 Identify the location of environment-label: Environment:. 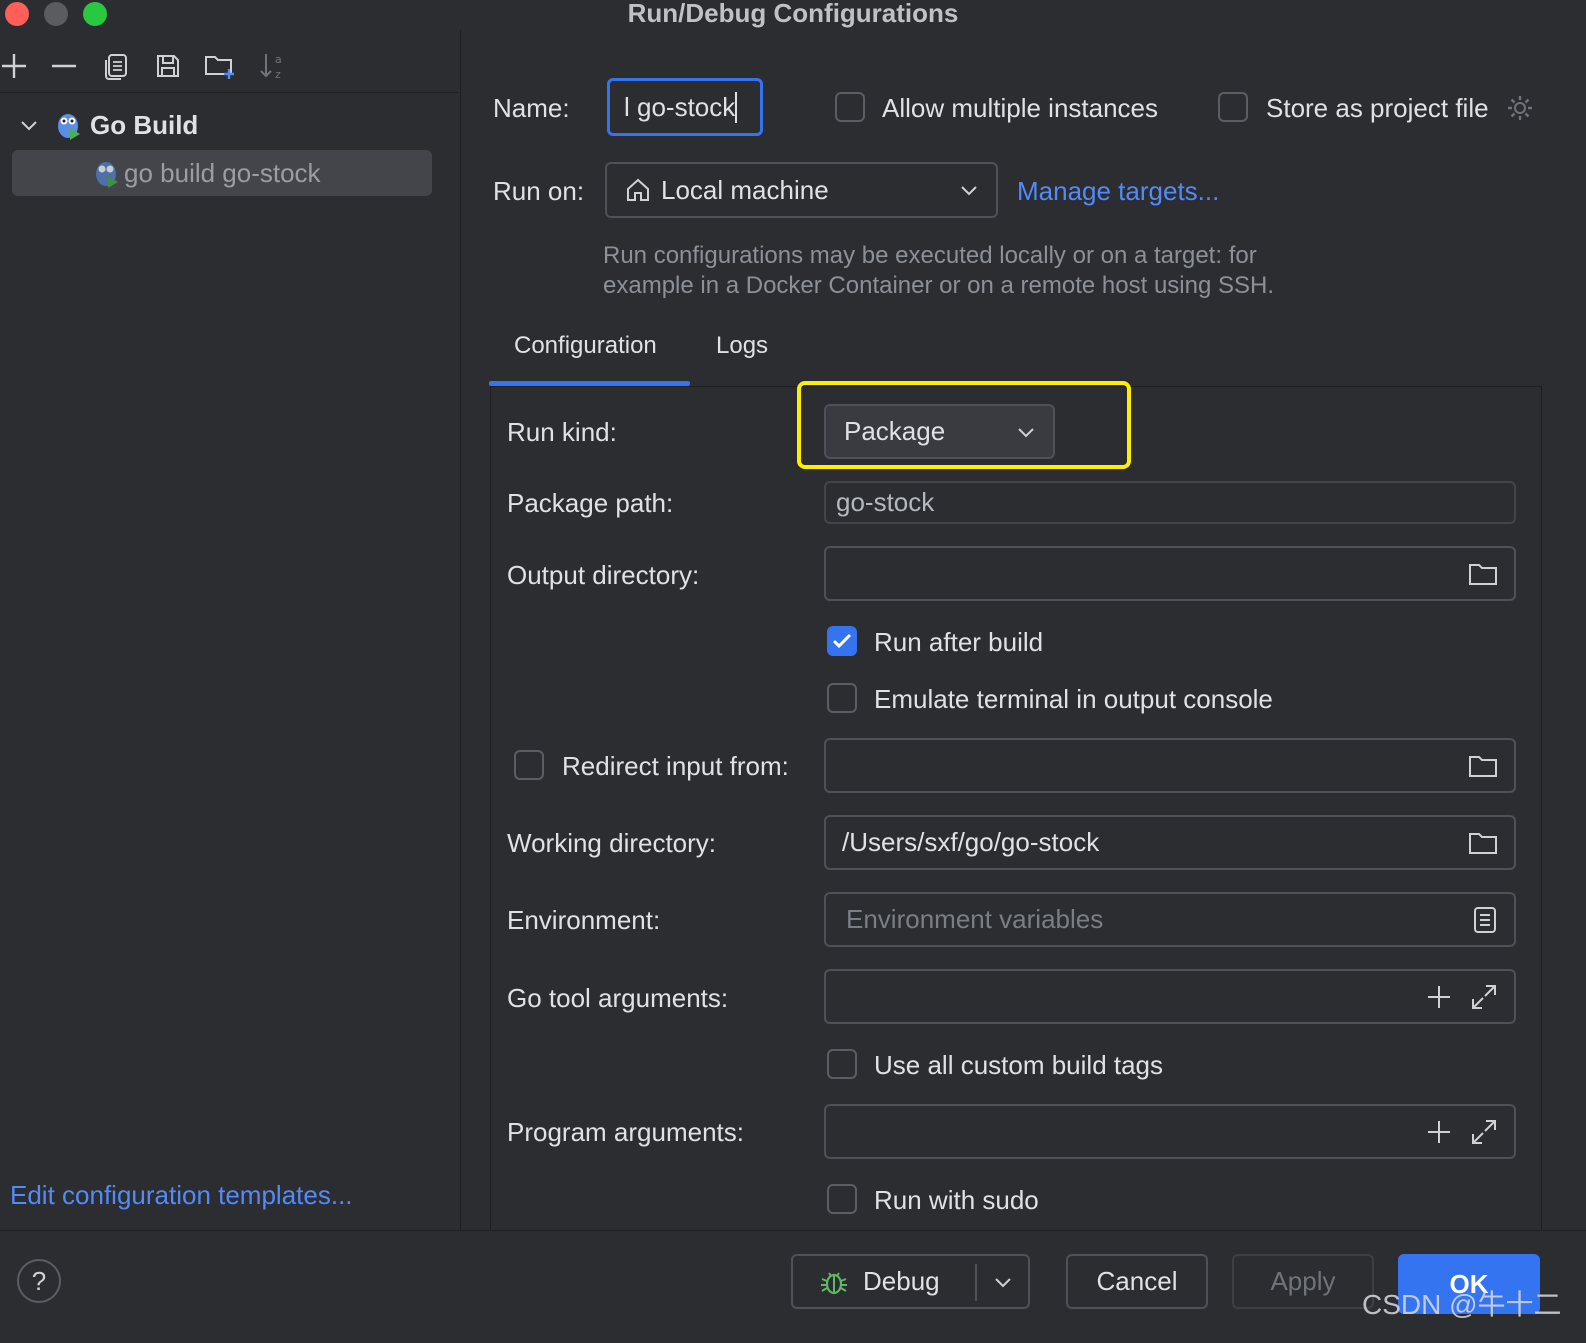
(584, 920).